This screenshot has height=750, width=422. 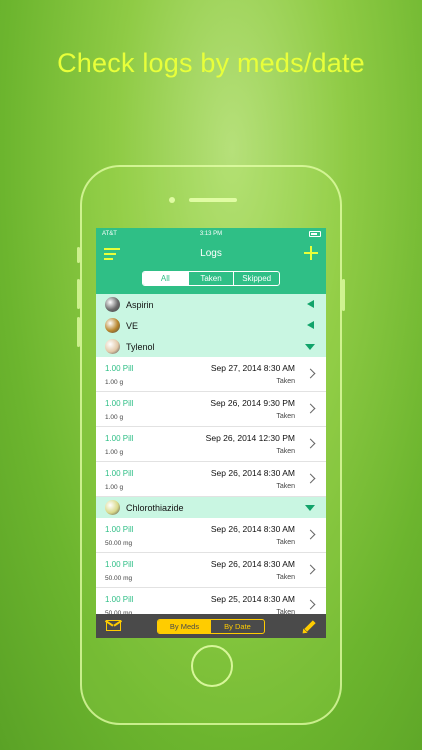 What do you see at coordinates (252, 599) in the screenshot?
I see `date-label: Sep 25, 2014 8:30 AM` at bounding box center [252, 599].